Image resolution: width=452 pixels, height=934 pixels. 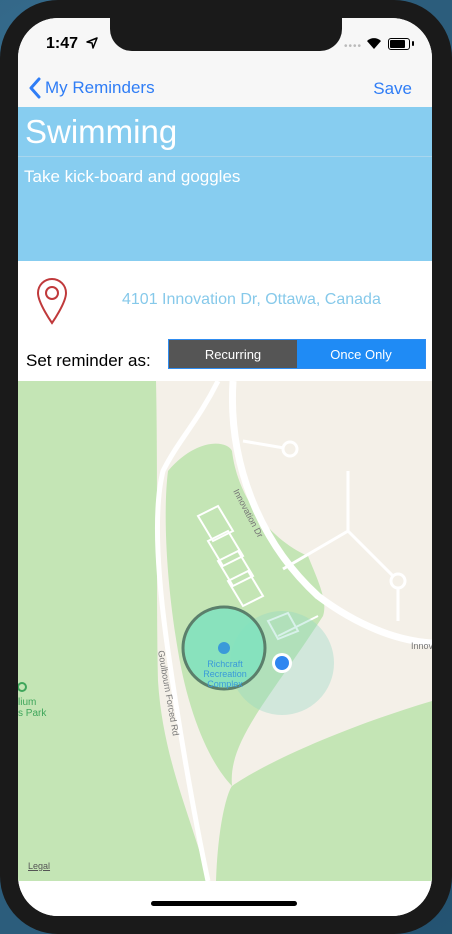 I want to click on home-indicator, so click(x=224, y=903).